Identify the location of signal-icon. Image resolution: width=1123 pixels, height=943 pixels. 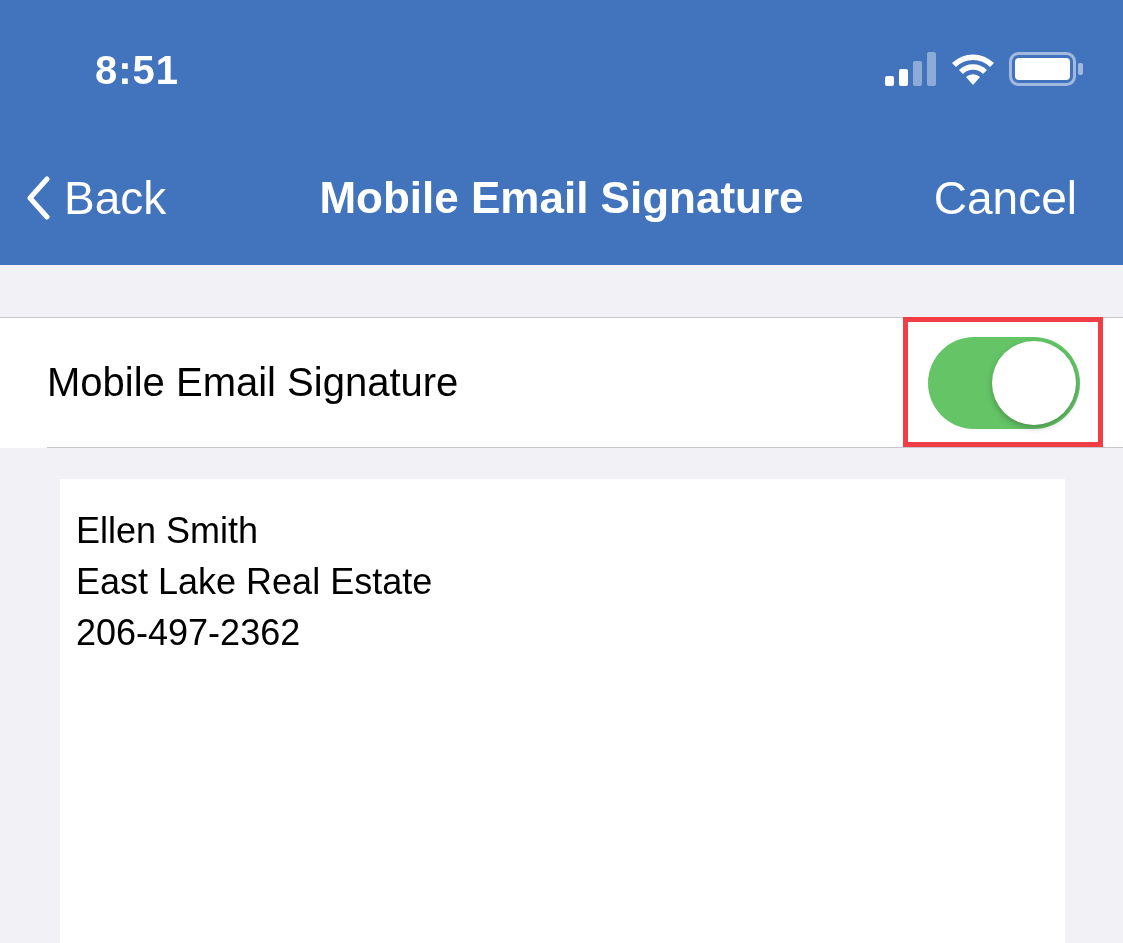
(911, 69).